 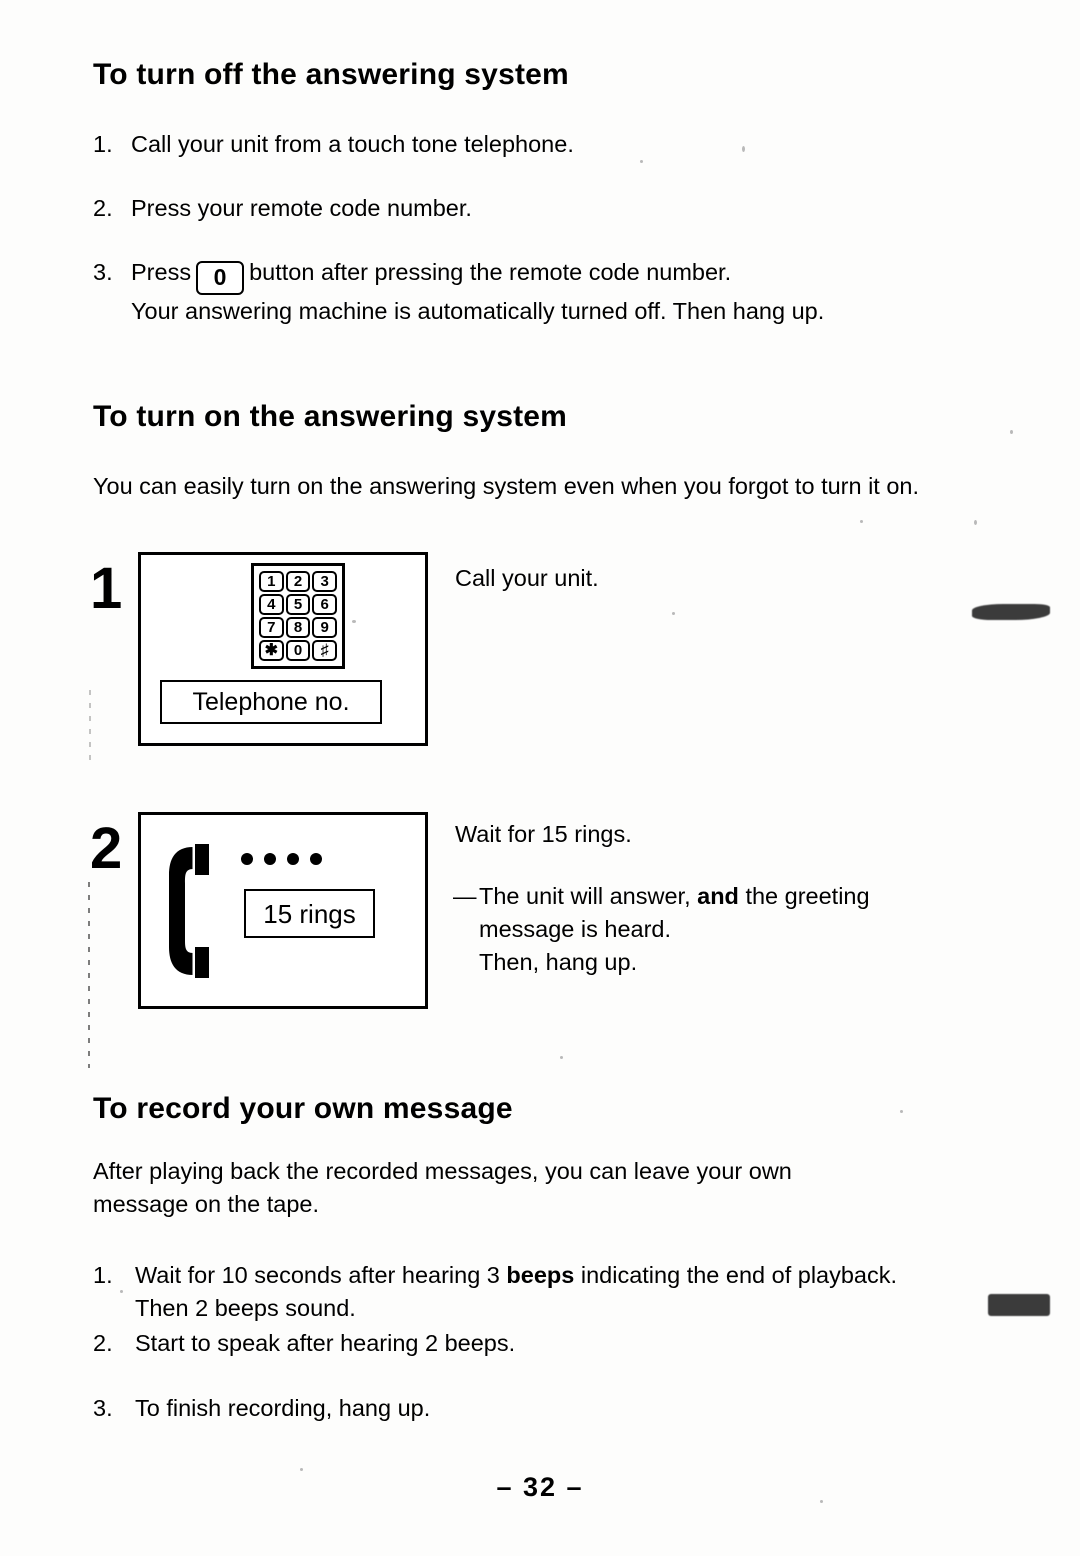 I want to click on note-line2: message is heard., so click(x=575, y=929).